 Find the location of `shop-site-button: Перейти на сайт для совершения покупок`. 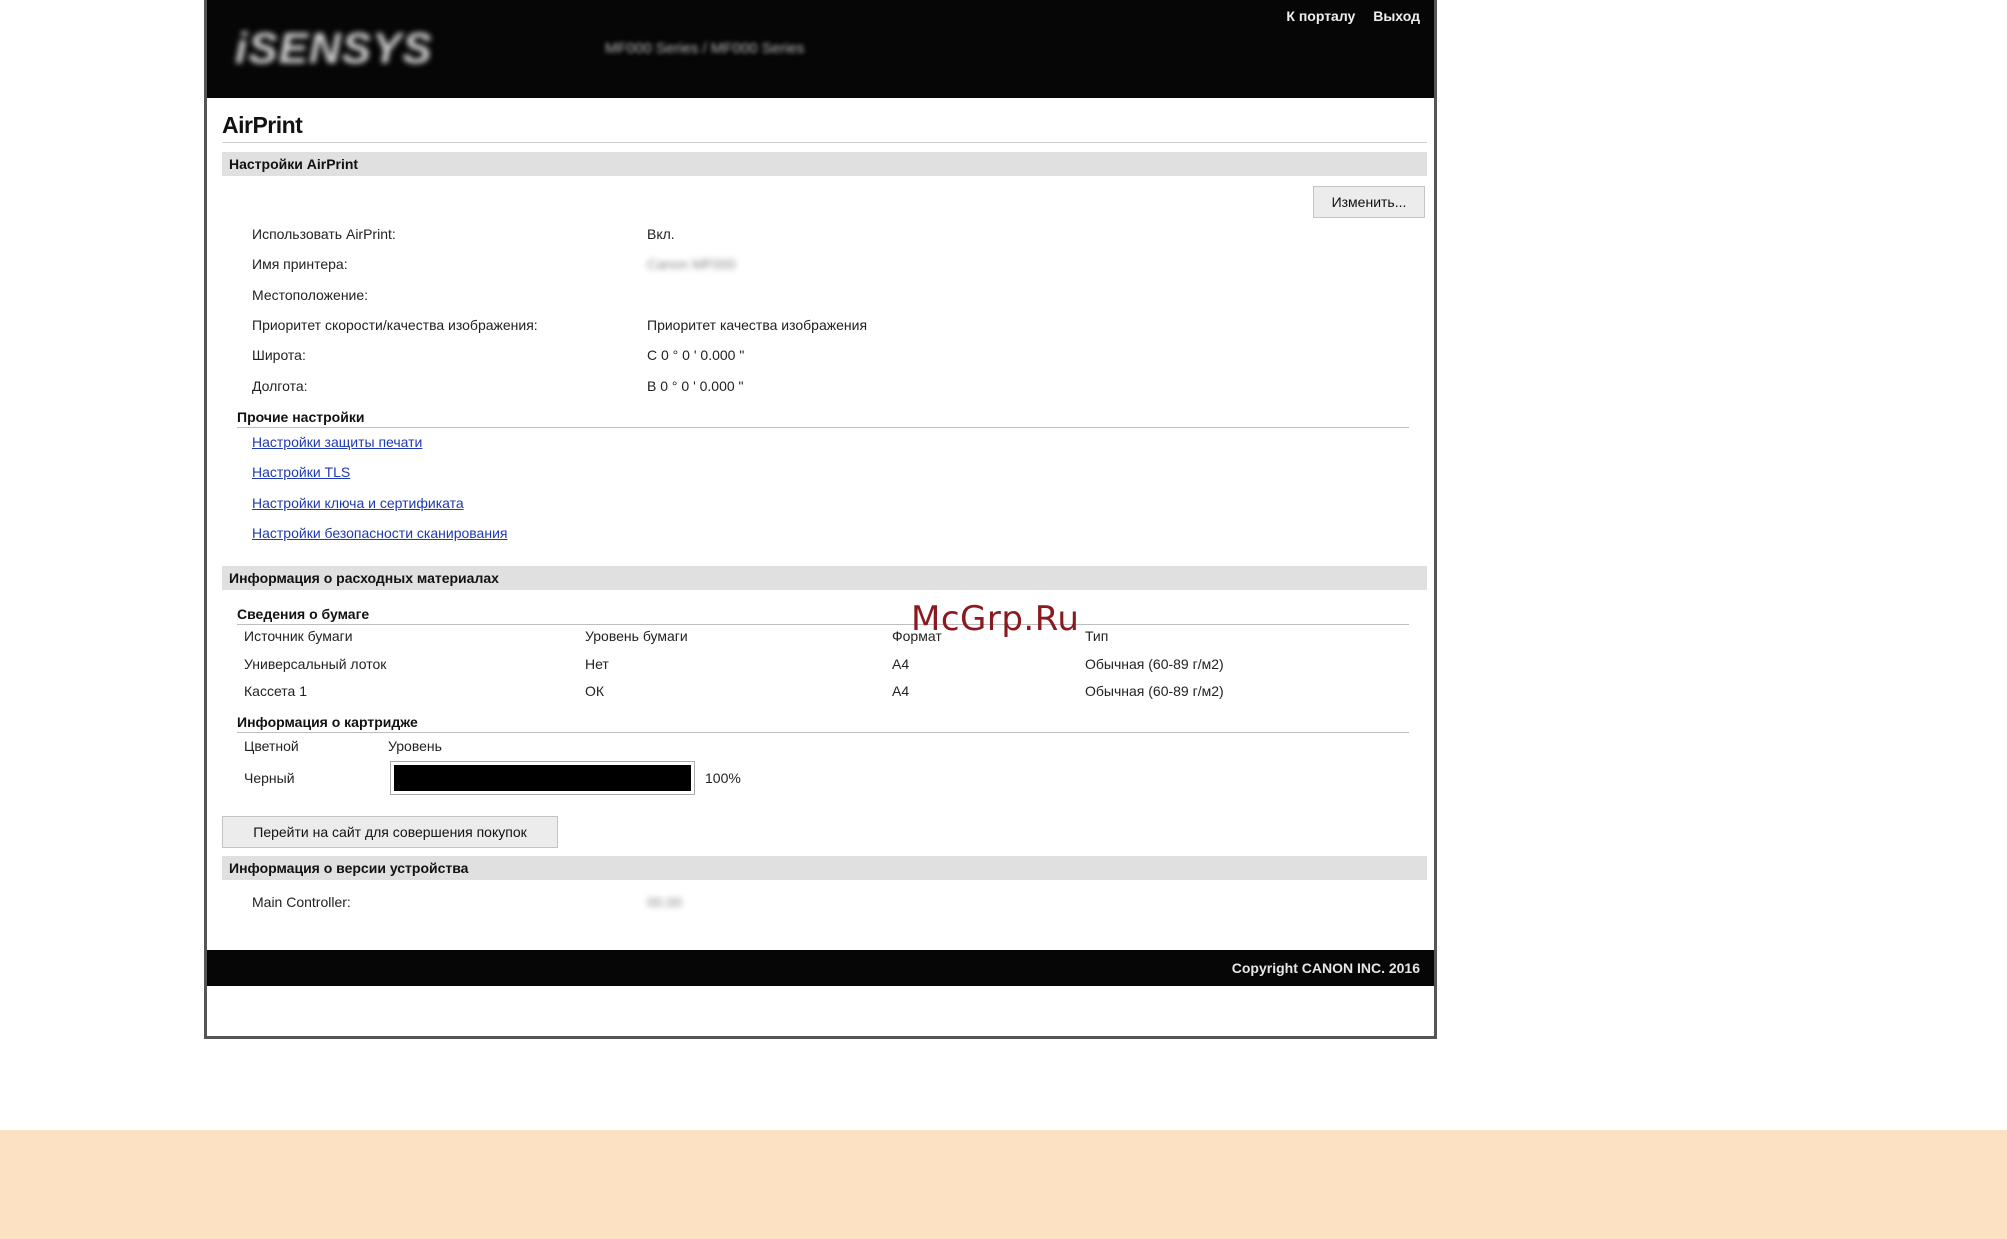

shop-site-button: Перейти на сайт для совершения покупок is located at coordinates (390, 832).